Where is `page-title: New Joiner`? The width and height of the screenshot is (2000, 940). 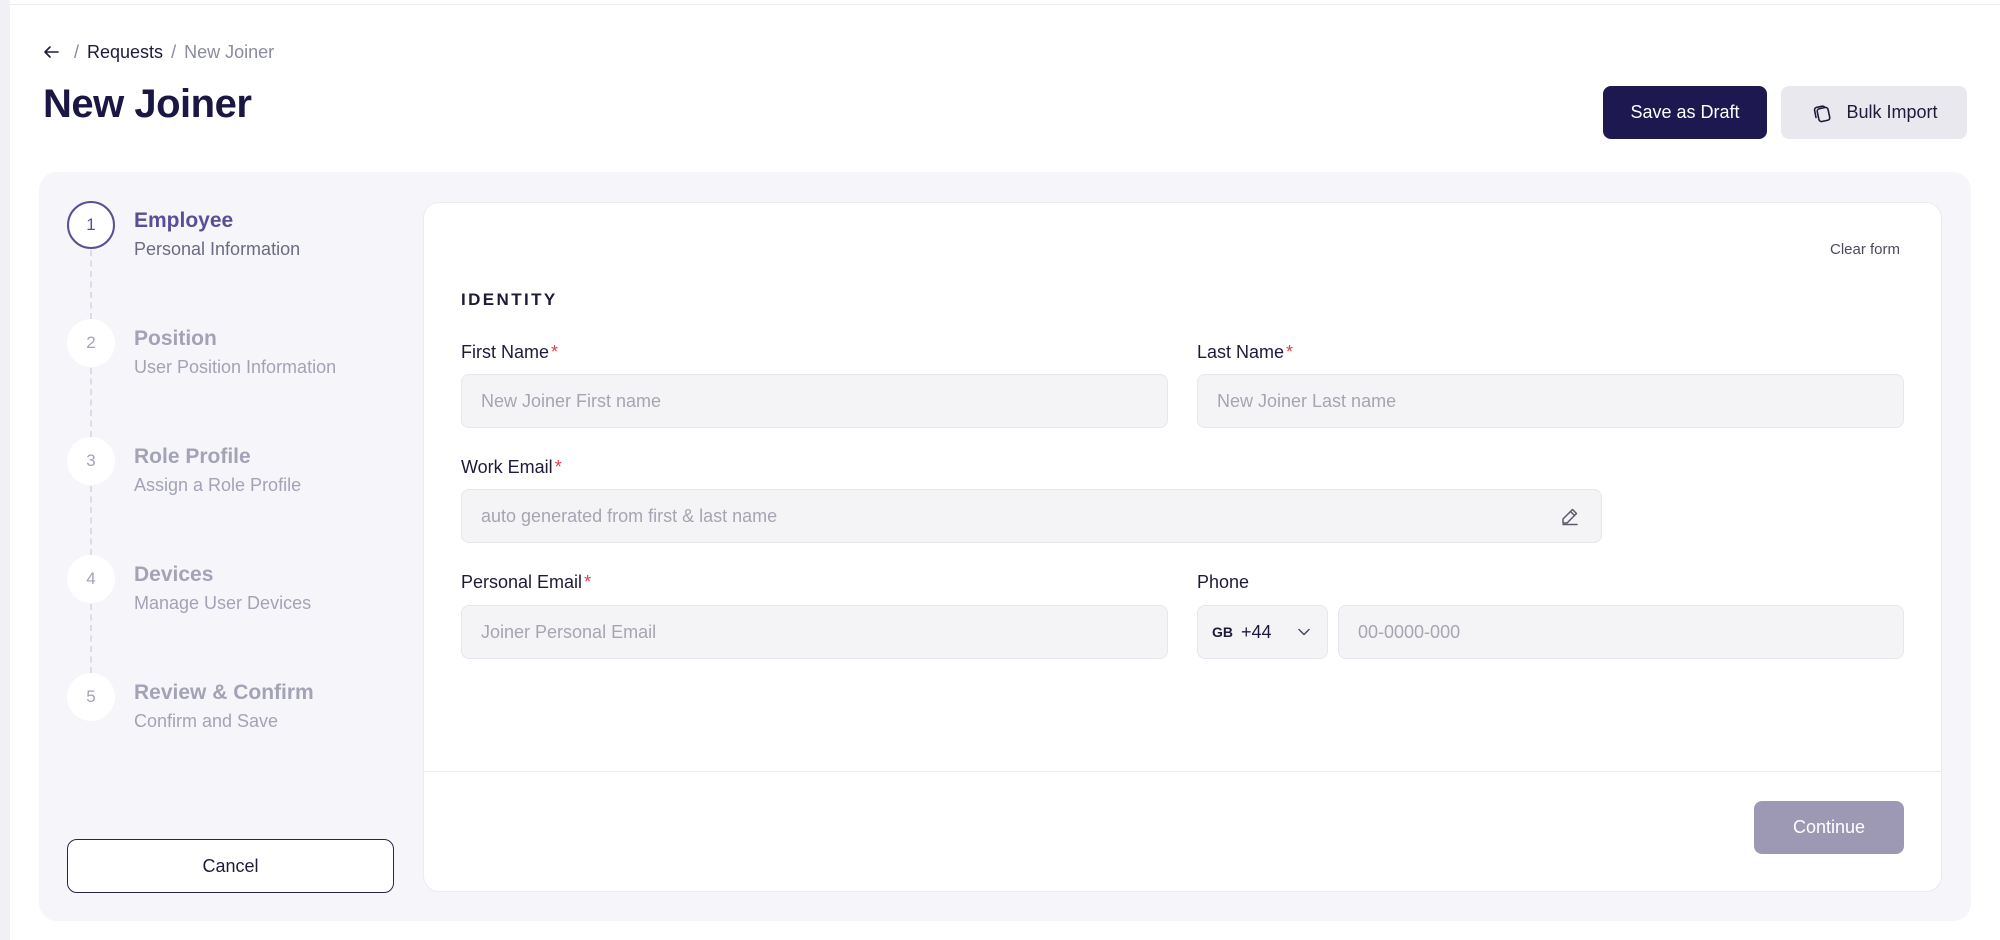
page-title: New Joiner is located at coordinates (147, 104).